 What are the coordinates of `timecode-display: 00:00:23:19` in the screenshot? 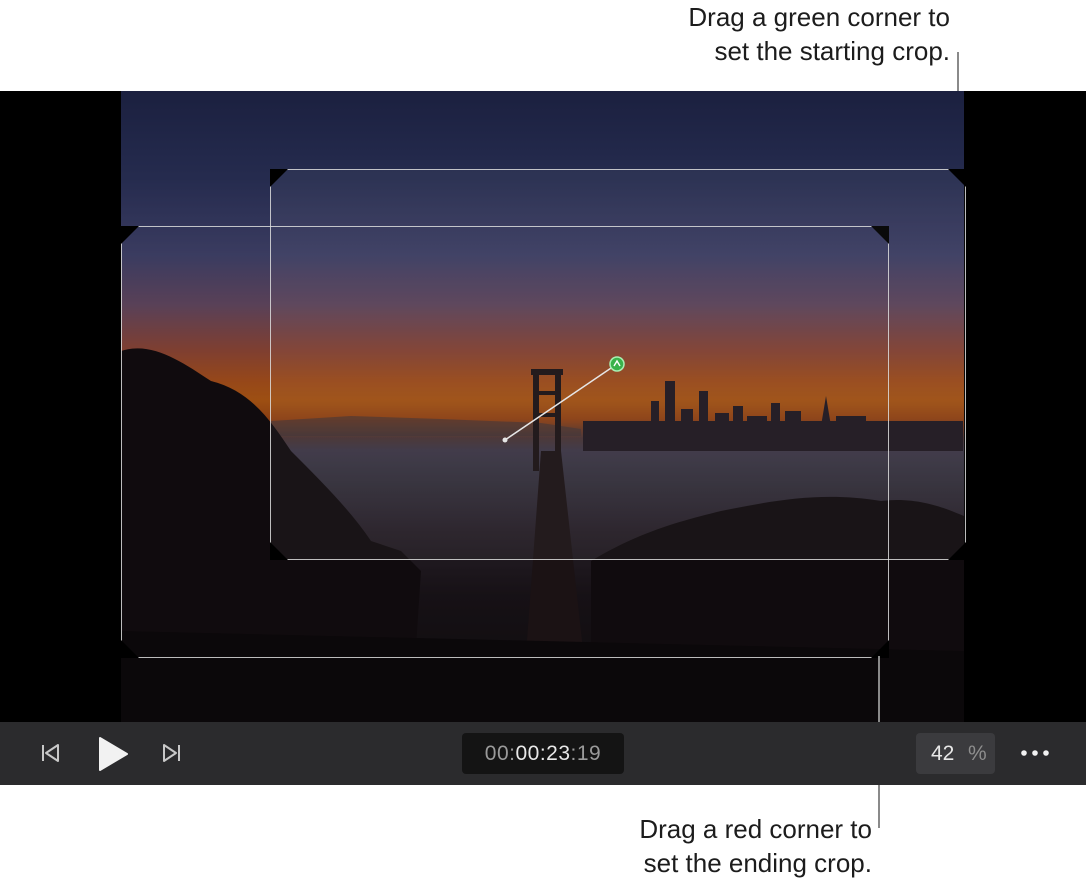 It's located at (543, 753).